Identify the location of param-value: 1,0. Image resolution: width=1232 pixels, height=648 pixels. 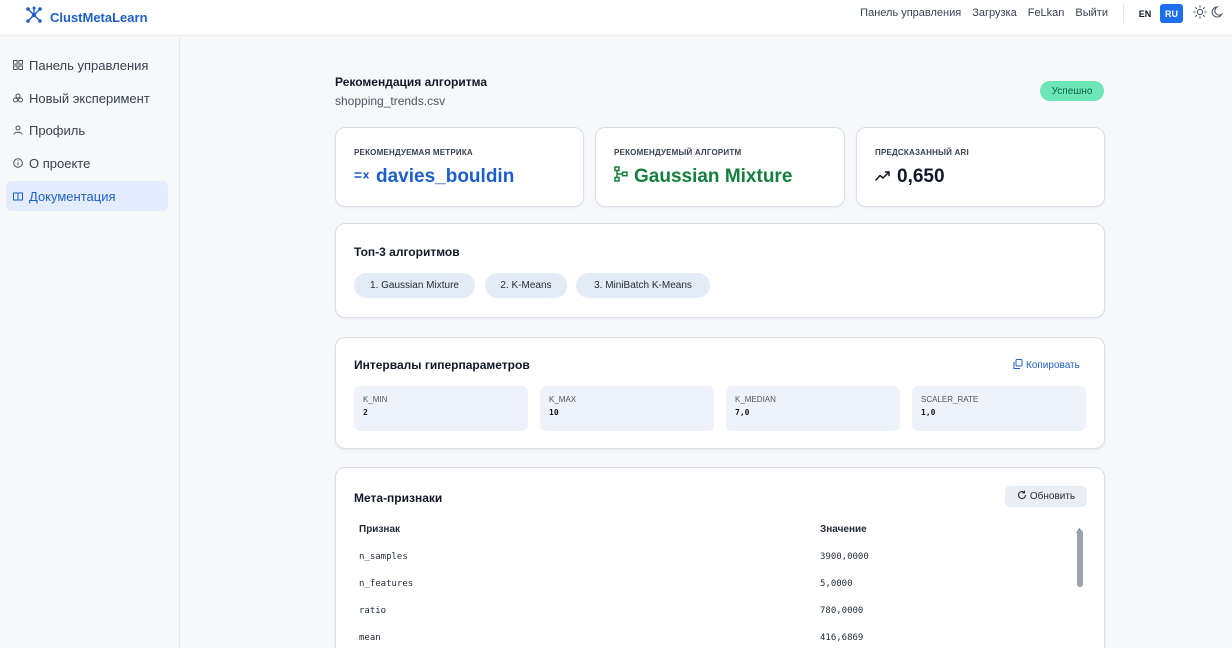
(928, 412).